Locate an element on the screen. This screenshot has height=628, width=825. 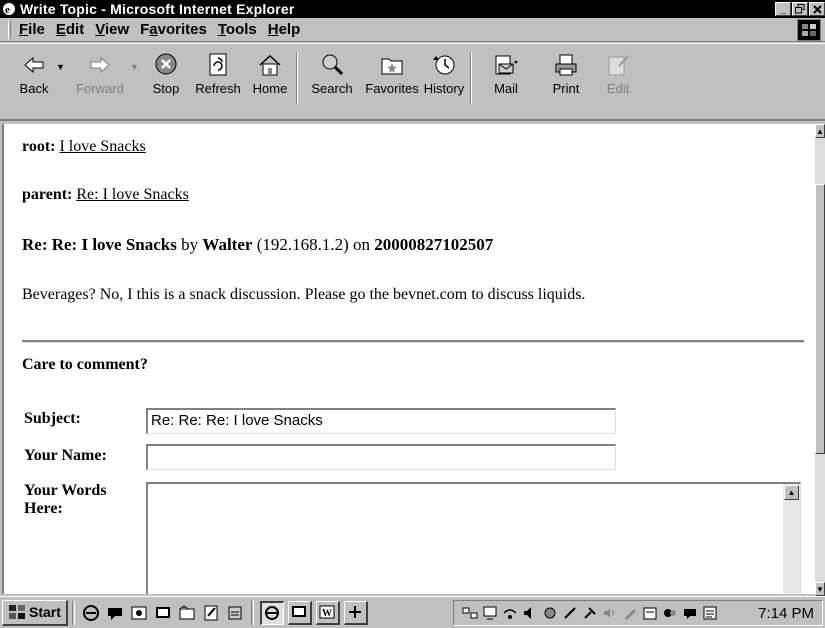
forward-button: Forward is located at coordinates (100, 74).